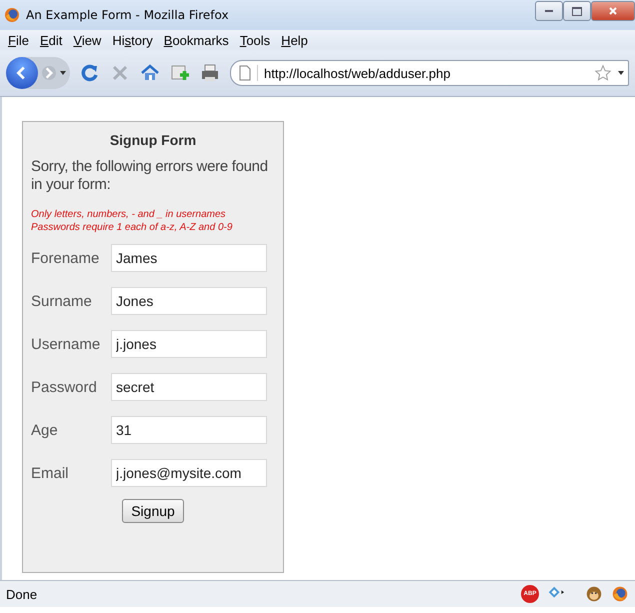 This screenshot has height=613, width=635. Describe the element at coordinates (603, 73) in the screenshot. I see `bookmark-star-icon` at that location.